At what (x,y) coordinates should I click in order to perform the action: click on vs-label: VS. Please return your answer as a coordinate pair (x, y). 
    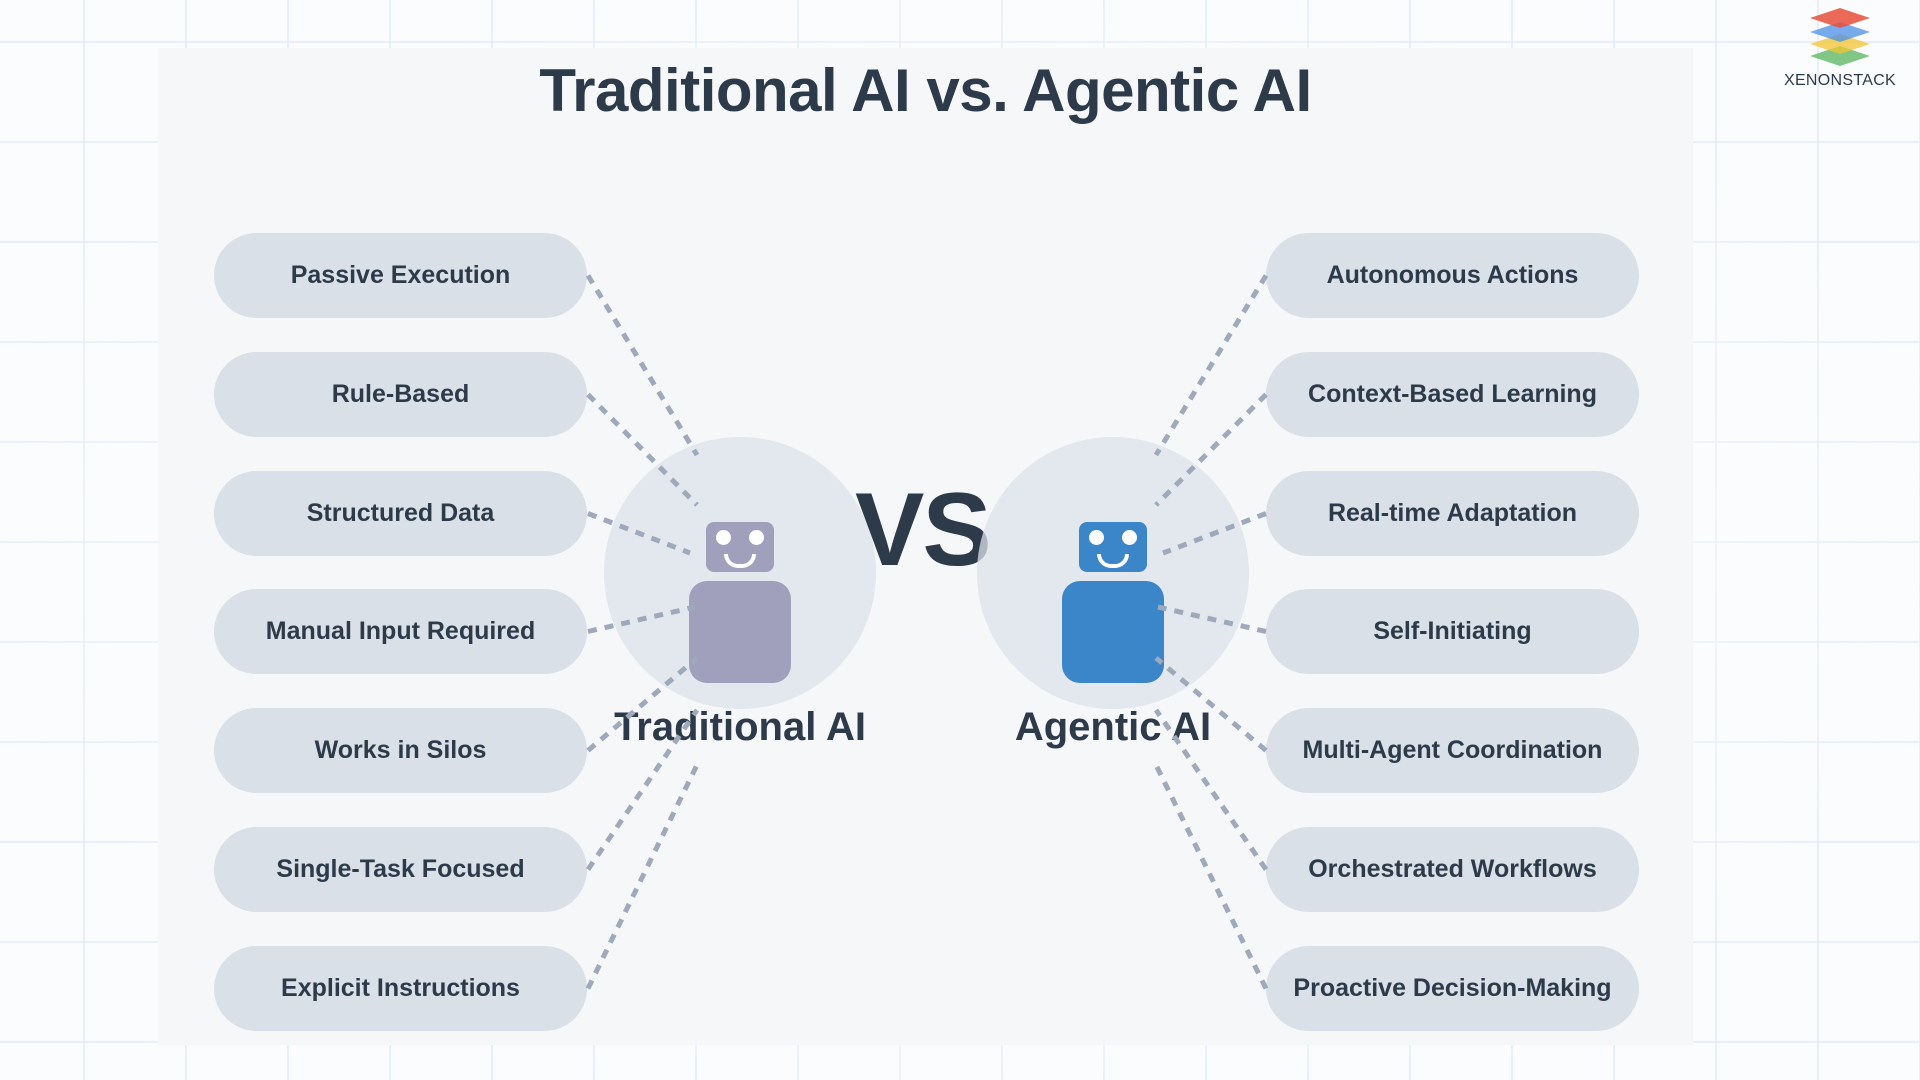
    Looking at the image, I should click on (923, 530).